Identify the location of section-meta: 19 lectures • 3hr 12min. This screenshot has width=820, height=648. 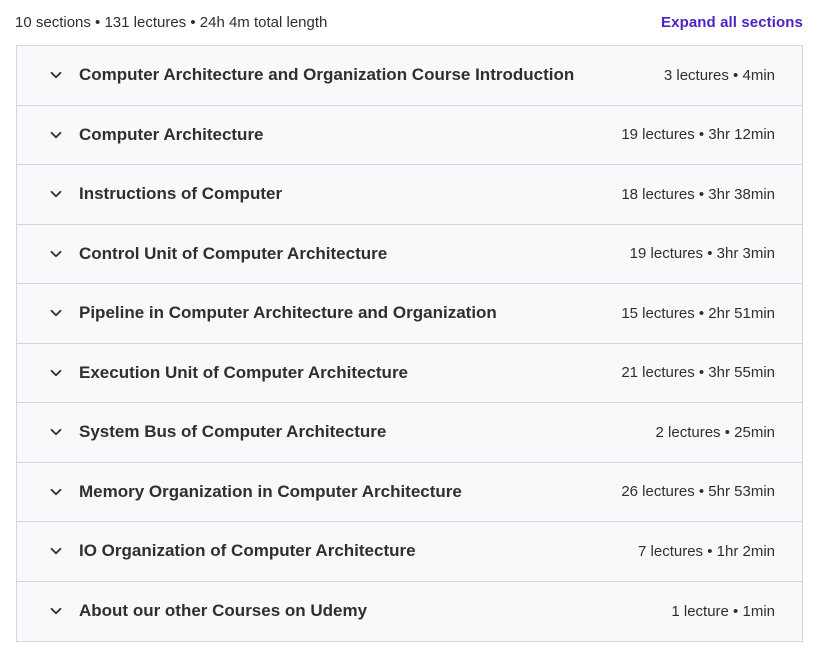
(698, 135).